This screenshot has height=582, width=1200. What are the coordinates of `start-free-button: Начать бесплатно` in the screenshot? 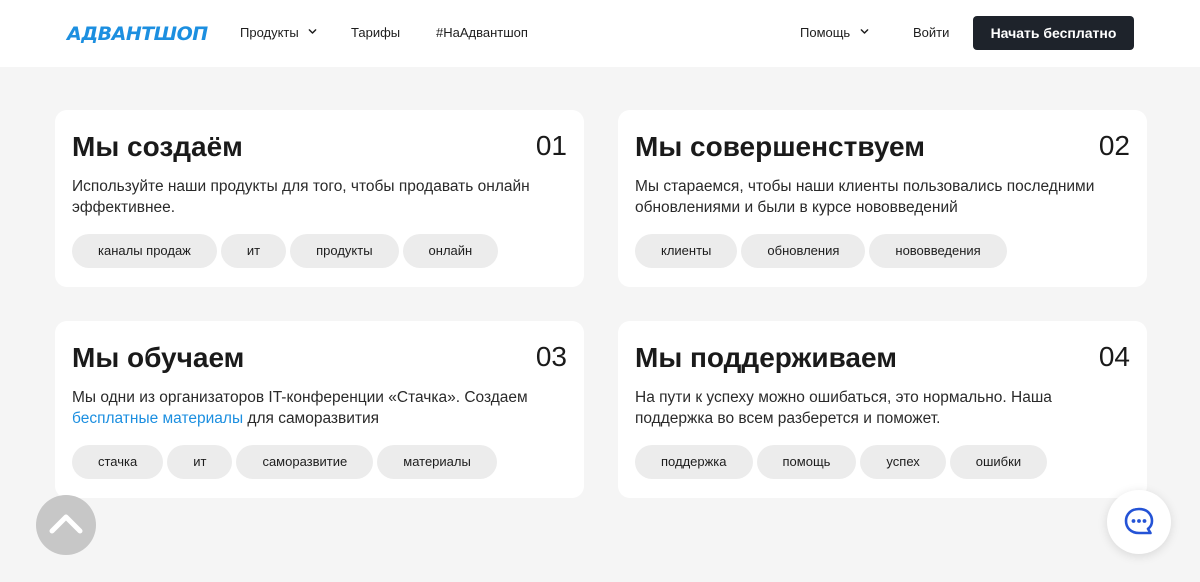 It's located at (1053, 33).